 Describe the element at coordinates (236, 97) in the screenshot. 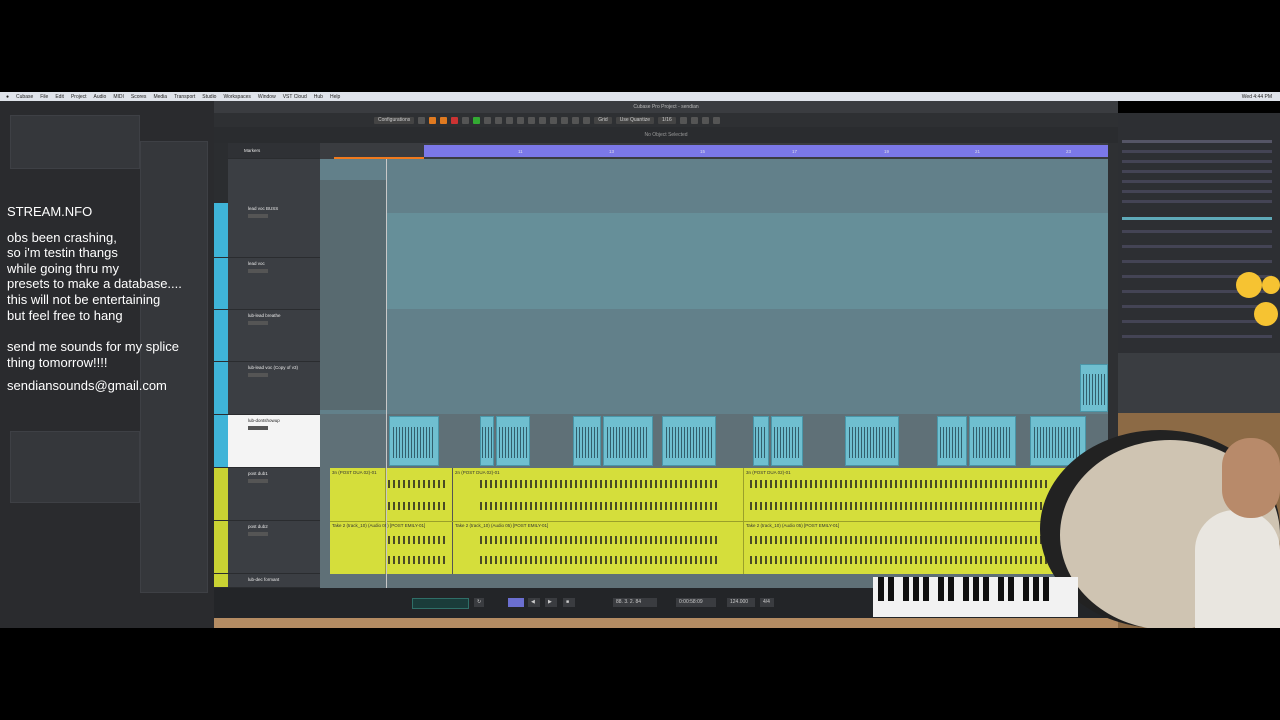

I see `menu-workspaces: Workspaces` at that location.